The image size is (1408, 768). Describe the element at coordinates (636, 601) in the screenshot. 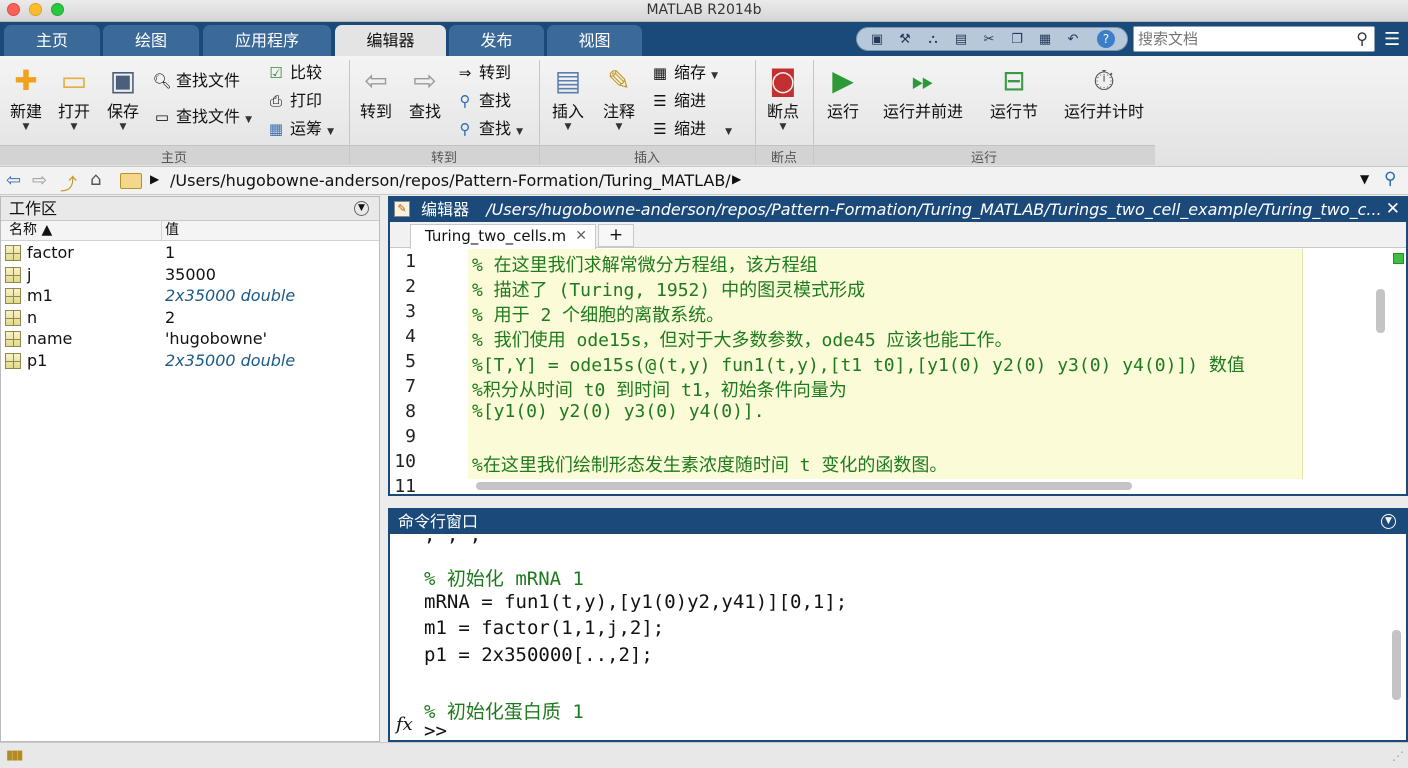

I see `command-line: mRNA = fun1(t,y),[y1(0)y2,y41)][0,1];` at that location.